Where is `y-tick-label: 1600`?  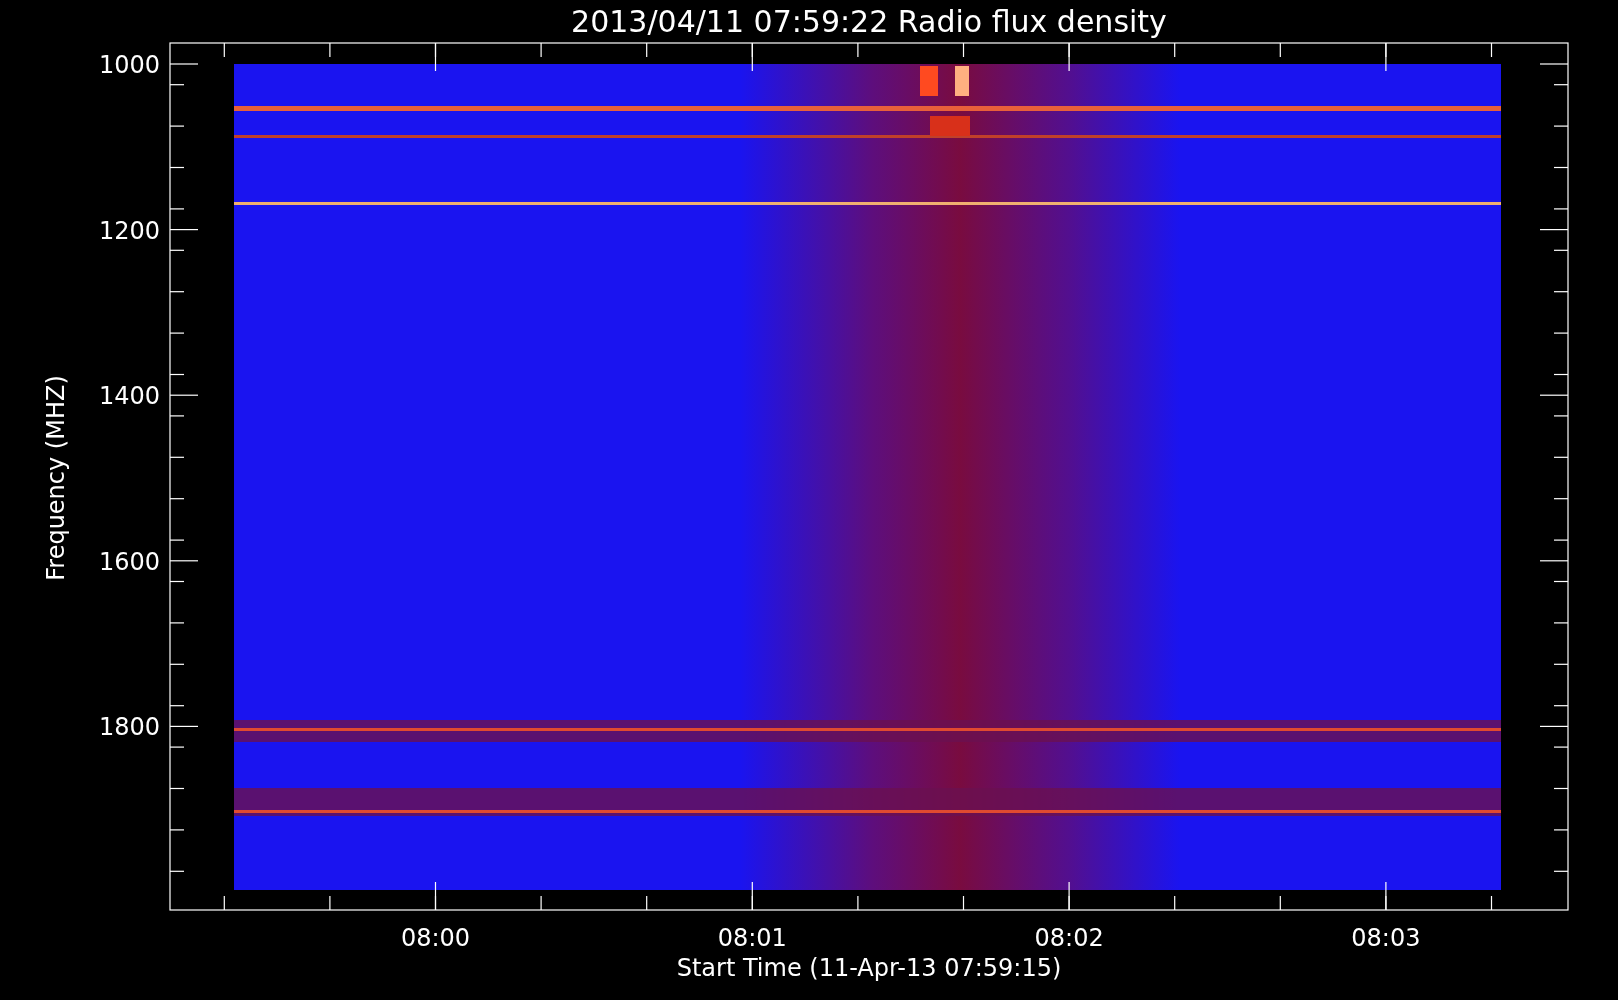
y-tick-label: 1600 is located at coordinates (129, 561).